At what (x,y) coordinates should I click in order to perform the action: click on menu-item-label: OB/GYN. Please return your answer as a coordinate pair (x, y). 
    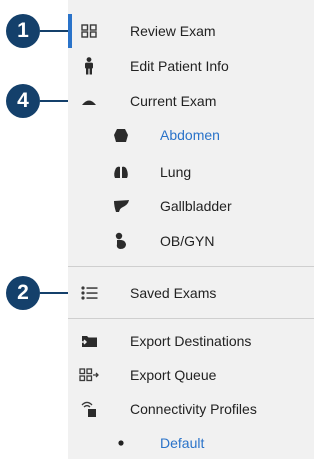
    Looking at the image, I should click on (187, 241).